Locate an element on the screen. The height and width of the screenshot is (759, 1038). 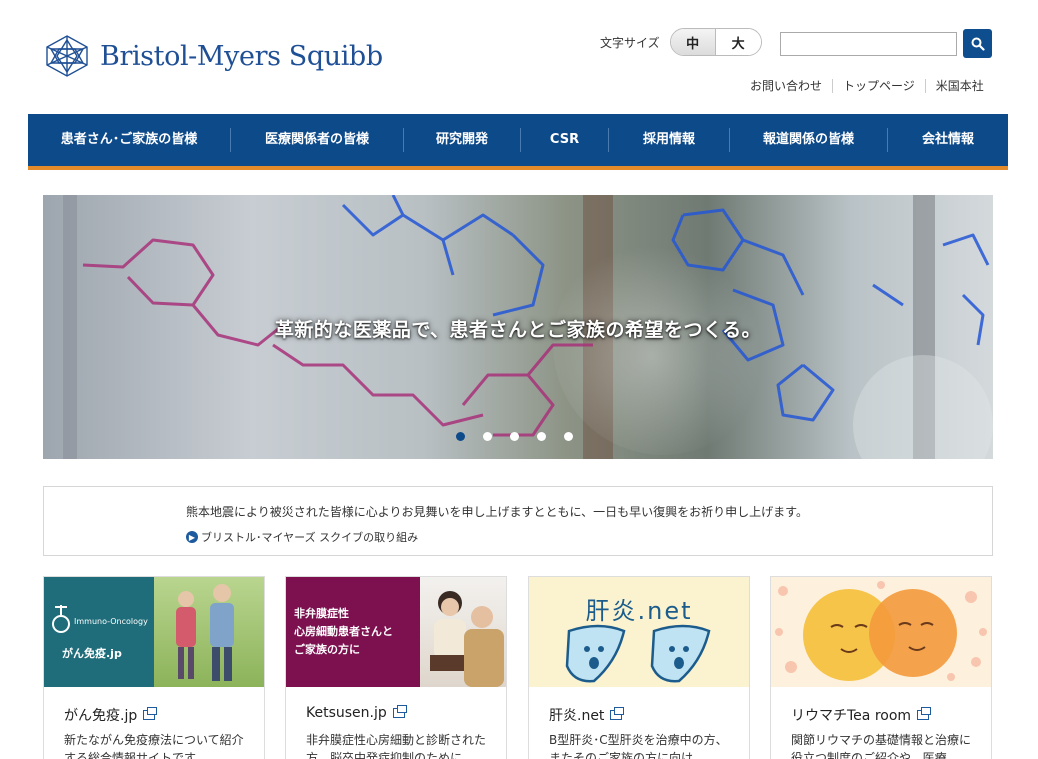
card-title: がん免疫.jp is located at coordinates (111, 715).